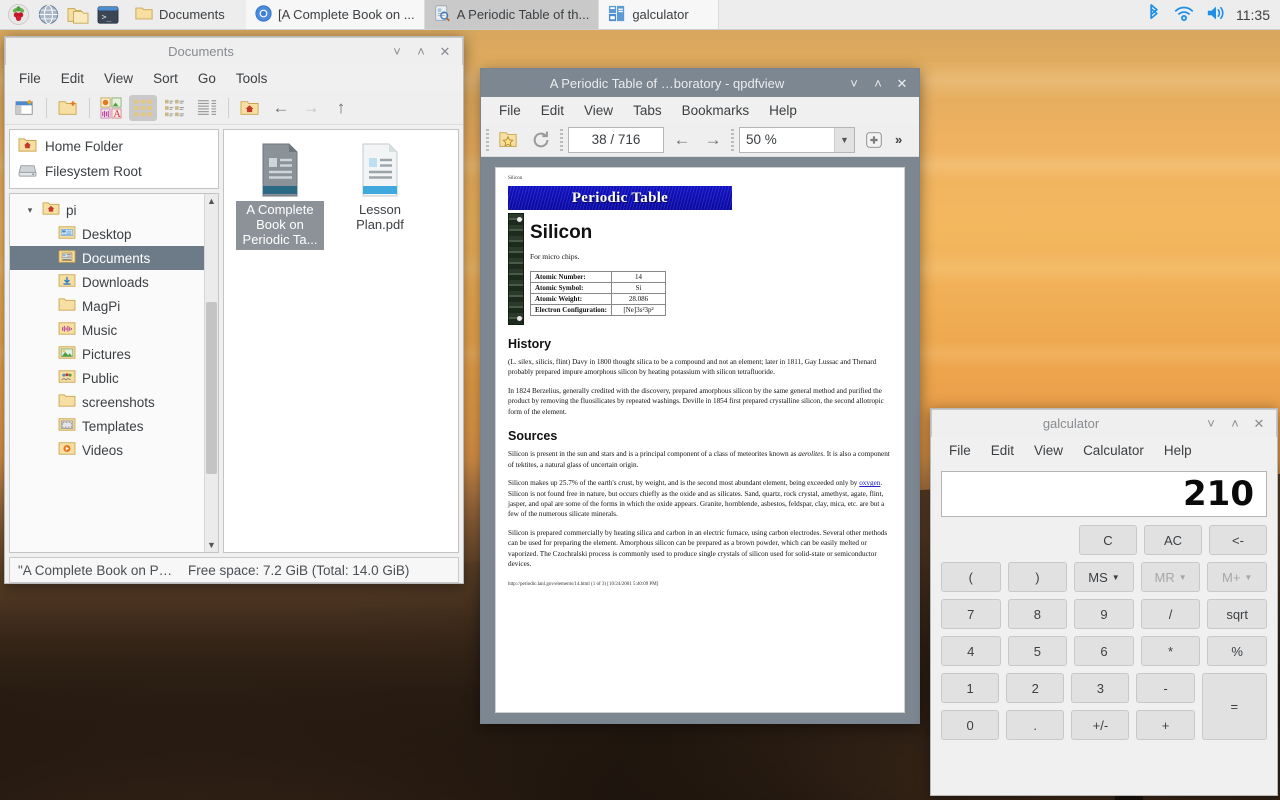 This screenshot has height=800, width=1280. Describe the element at coordinates (1216, 14) in the screenshot. I see `volume-icon` at that location.